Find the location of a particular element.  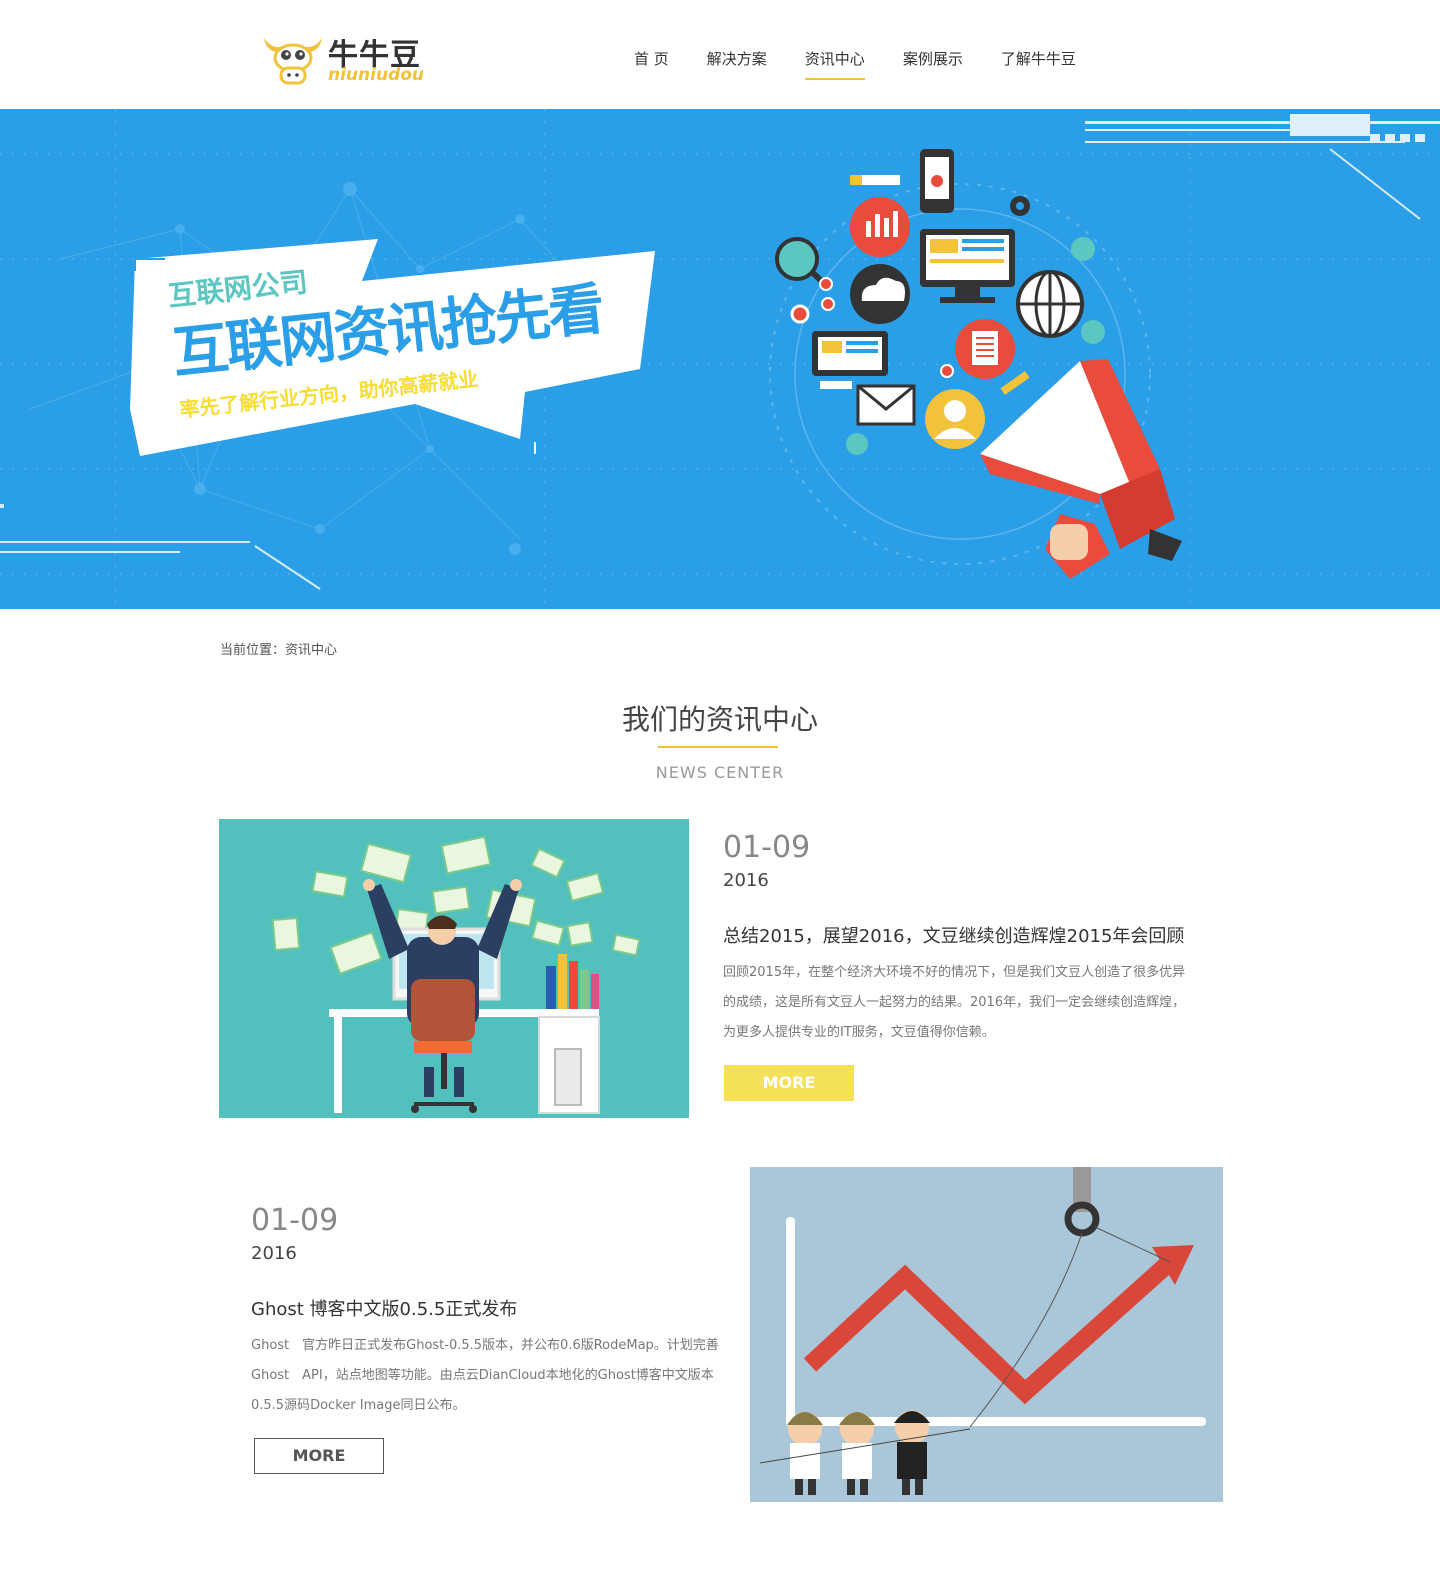

section-title: 我们的资讯中心 is located at coordinates (719, 719).